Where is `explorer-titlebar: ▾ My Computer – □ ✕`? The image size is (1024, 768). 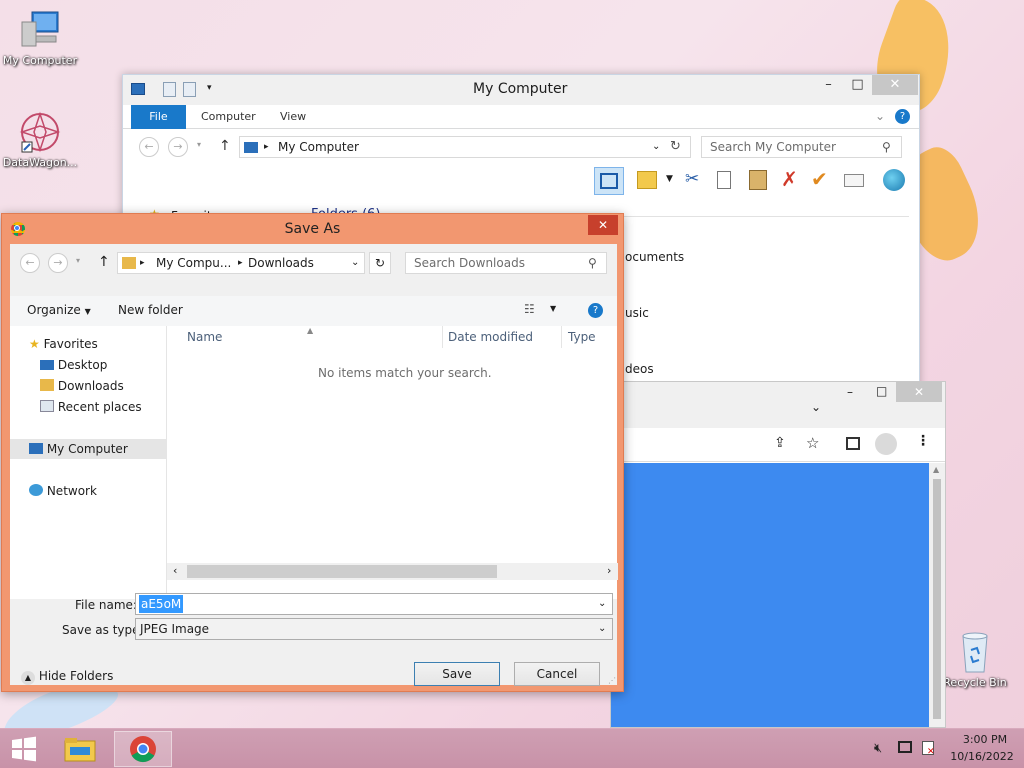
explorer-titlebar: ▾ My Computer – □ ✕ is located at coordinates (521, 90).